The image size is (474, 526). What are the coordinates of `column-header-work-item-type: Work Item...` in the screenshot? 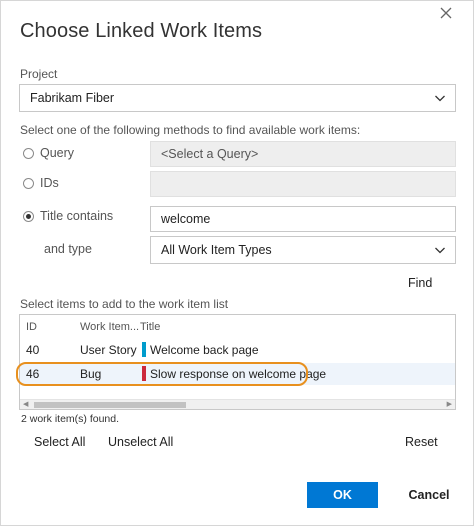 It's located at (109, 327).